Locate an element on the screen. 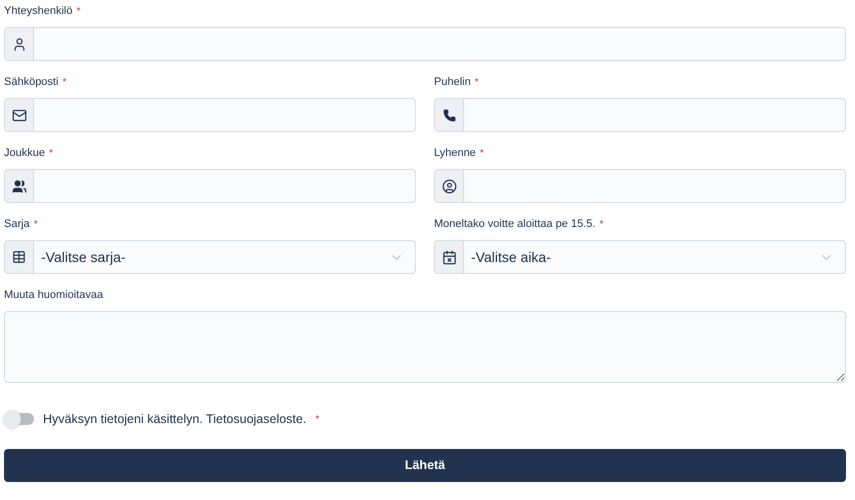 The width and height of the screenshot is (855, 500). select-field: -Valitse sarja- is located at coordinates (210, 257).